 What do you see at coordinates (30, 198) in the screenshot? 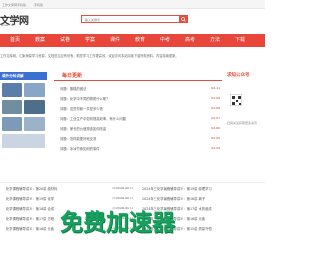
I see `list-item-title: 化学课程辅导讲义：第19讲 化学` at bounding box center [30, 198].